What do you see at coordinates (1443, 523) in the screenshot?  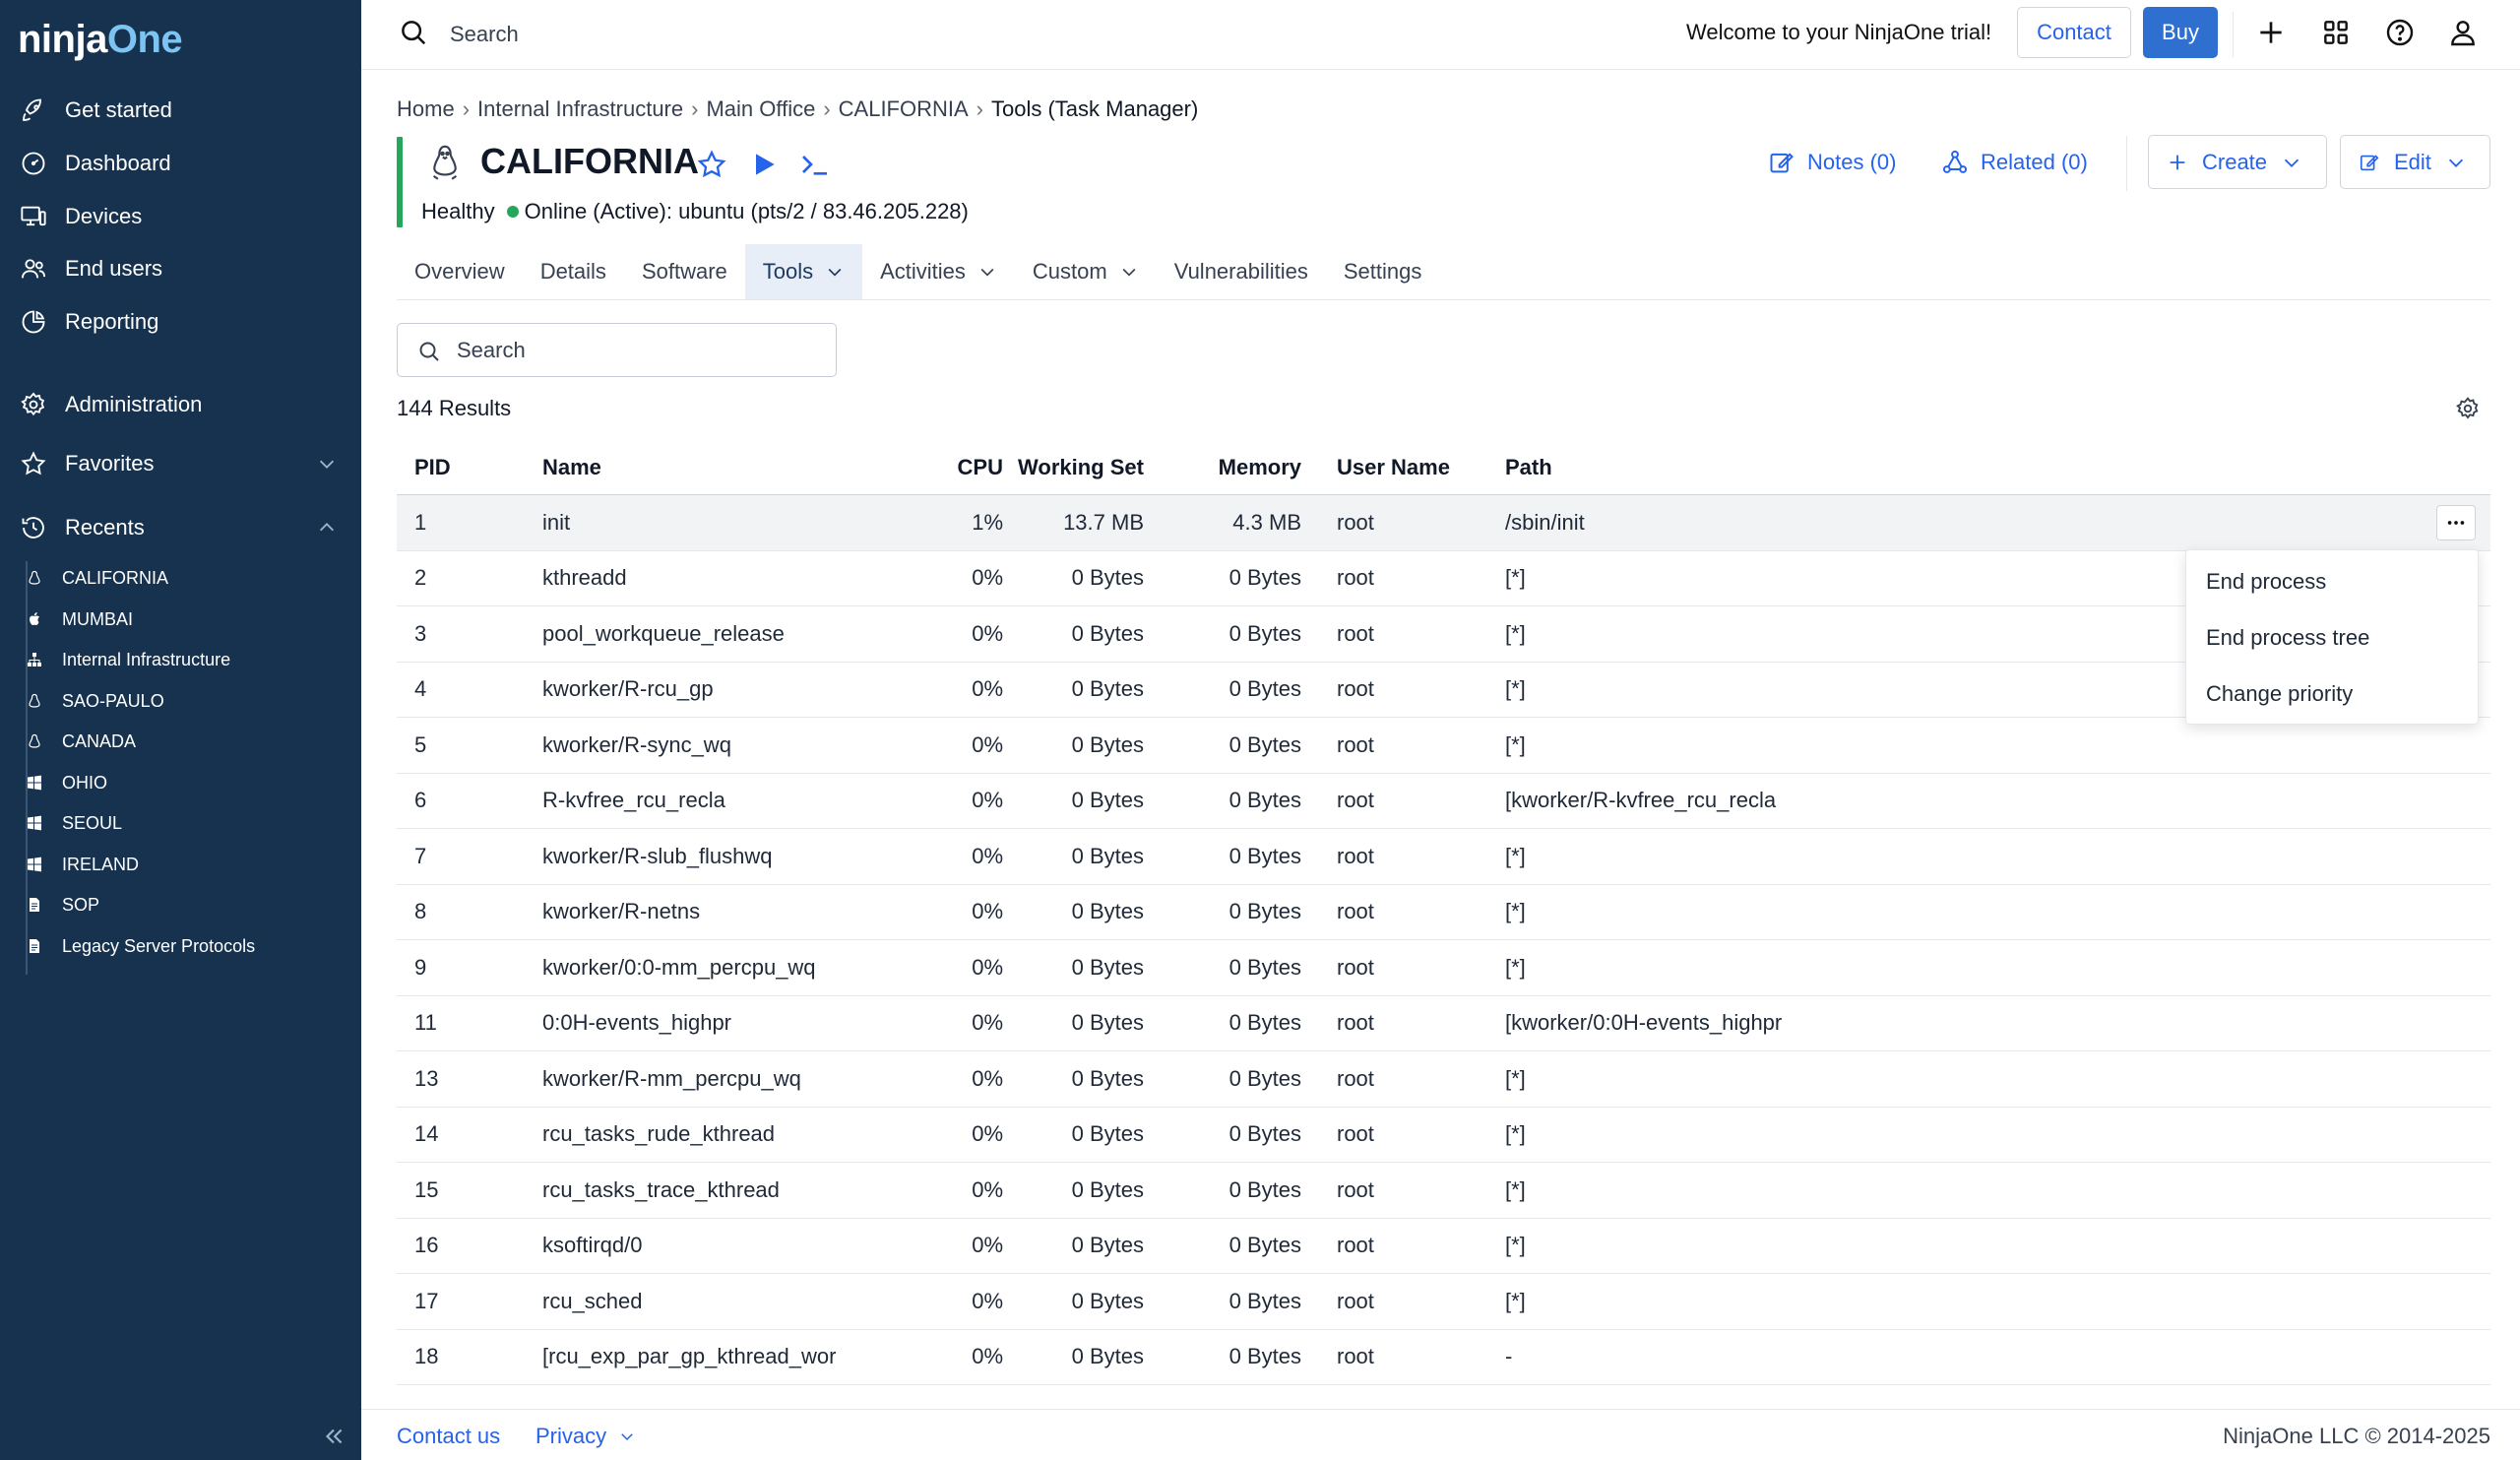 I see `table-row: 1 init 1% 13.7 MB 4.3 MB root/sbin/init` at bounding box center [1443, 523].